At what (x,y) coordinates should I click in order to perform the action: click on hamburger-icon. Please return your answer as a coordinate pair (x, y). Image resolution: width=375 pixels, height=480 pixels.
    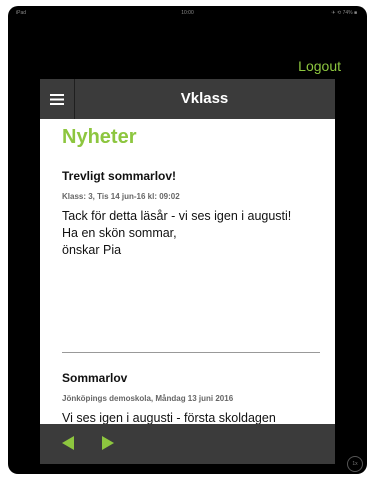
    Looking at the image, I should click on (57, 99).